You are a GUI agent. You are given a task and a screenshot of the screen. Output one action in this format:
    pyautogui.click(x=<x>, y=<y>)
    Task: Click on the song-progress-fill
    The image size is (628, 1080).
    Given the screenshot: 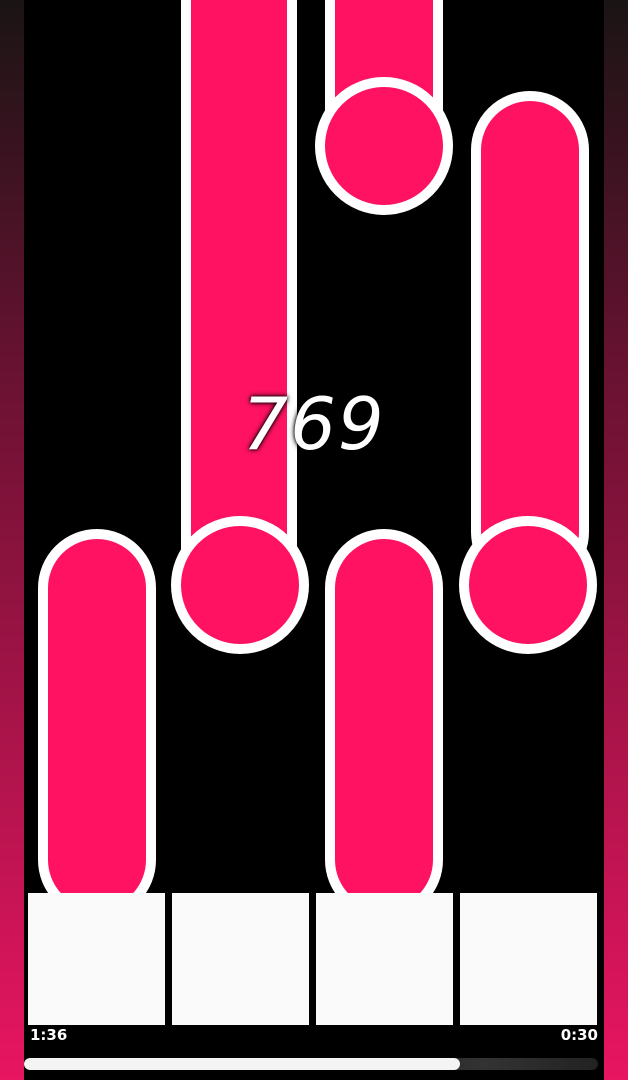 What is the action you would take?
    pyautogui.click(x=242, y=1064)
    